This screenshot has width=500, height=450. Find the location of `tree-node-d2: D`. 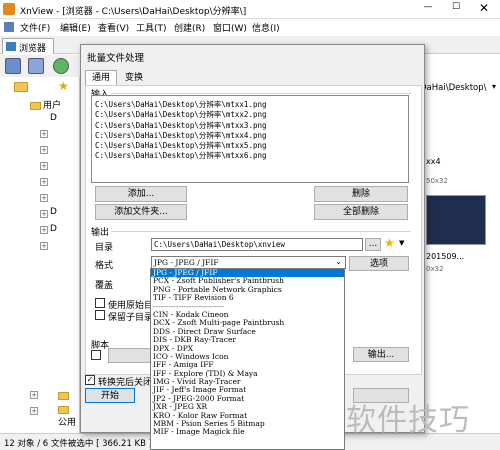

tree-node-d2: D is located at coordinates (53, 212).